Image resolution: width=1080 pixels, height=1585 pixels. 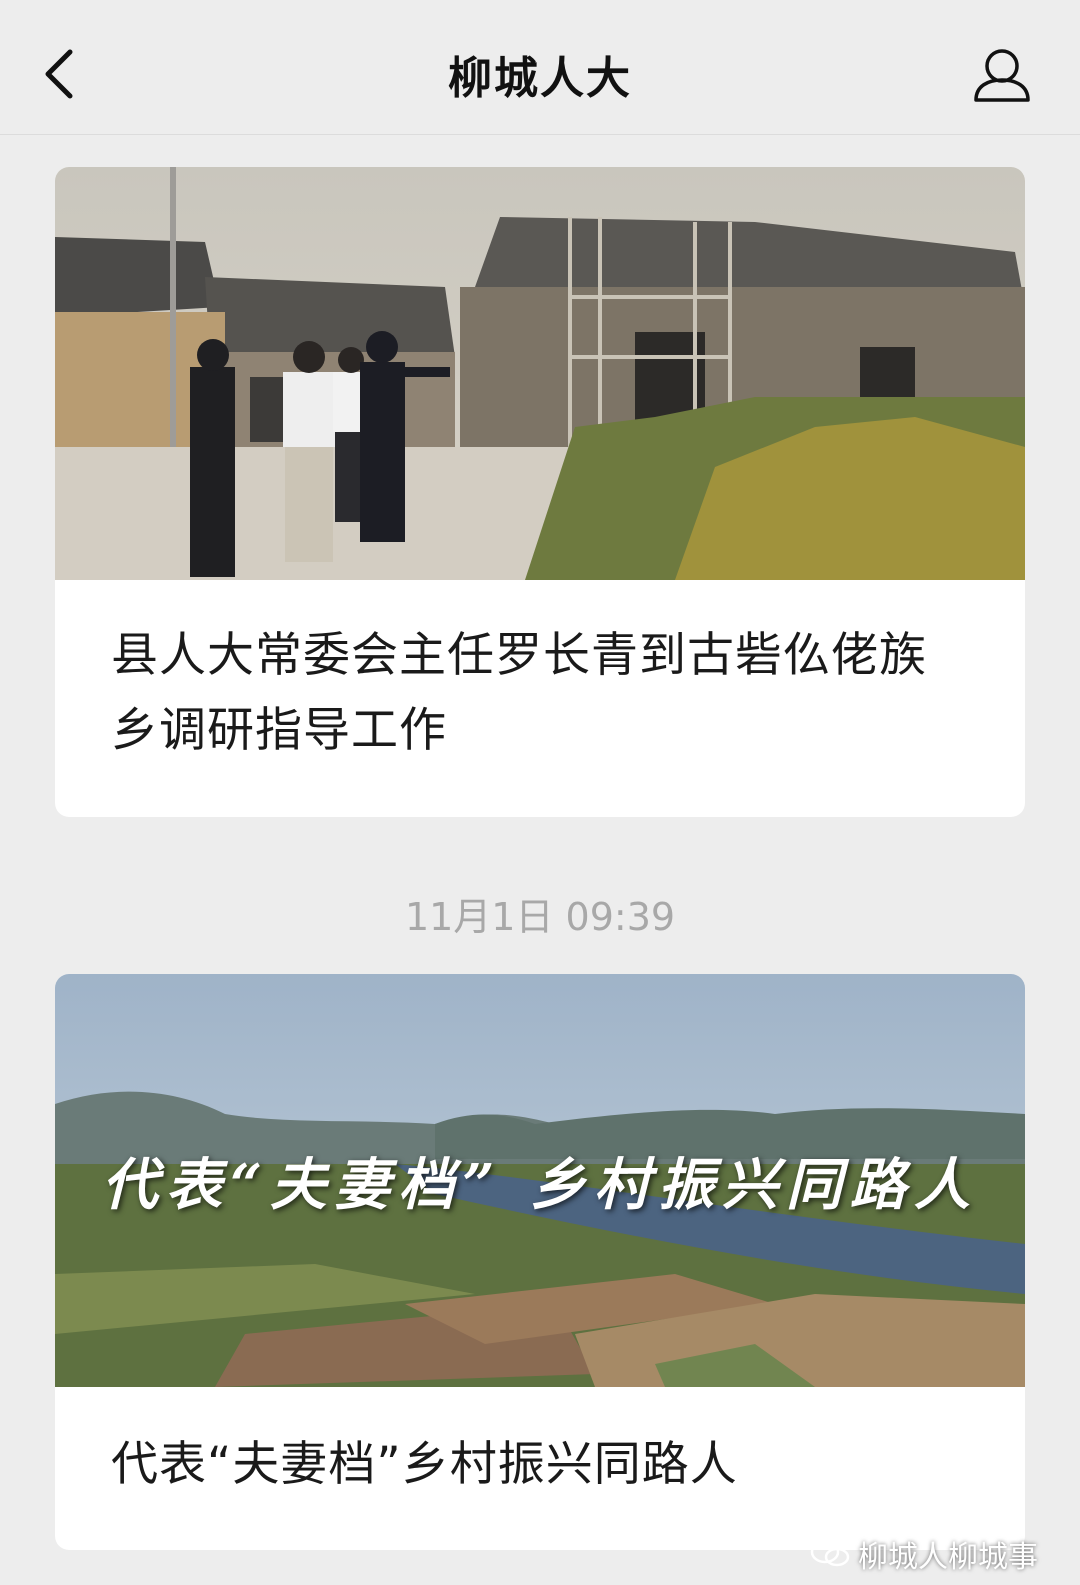 I want to click on cover-overlay-text: 代表“夫妻档” 乡村振兴同路人, so click(x=540, y=1185).